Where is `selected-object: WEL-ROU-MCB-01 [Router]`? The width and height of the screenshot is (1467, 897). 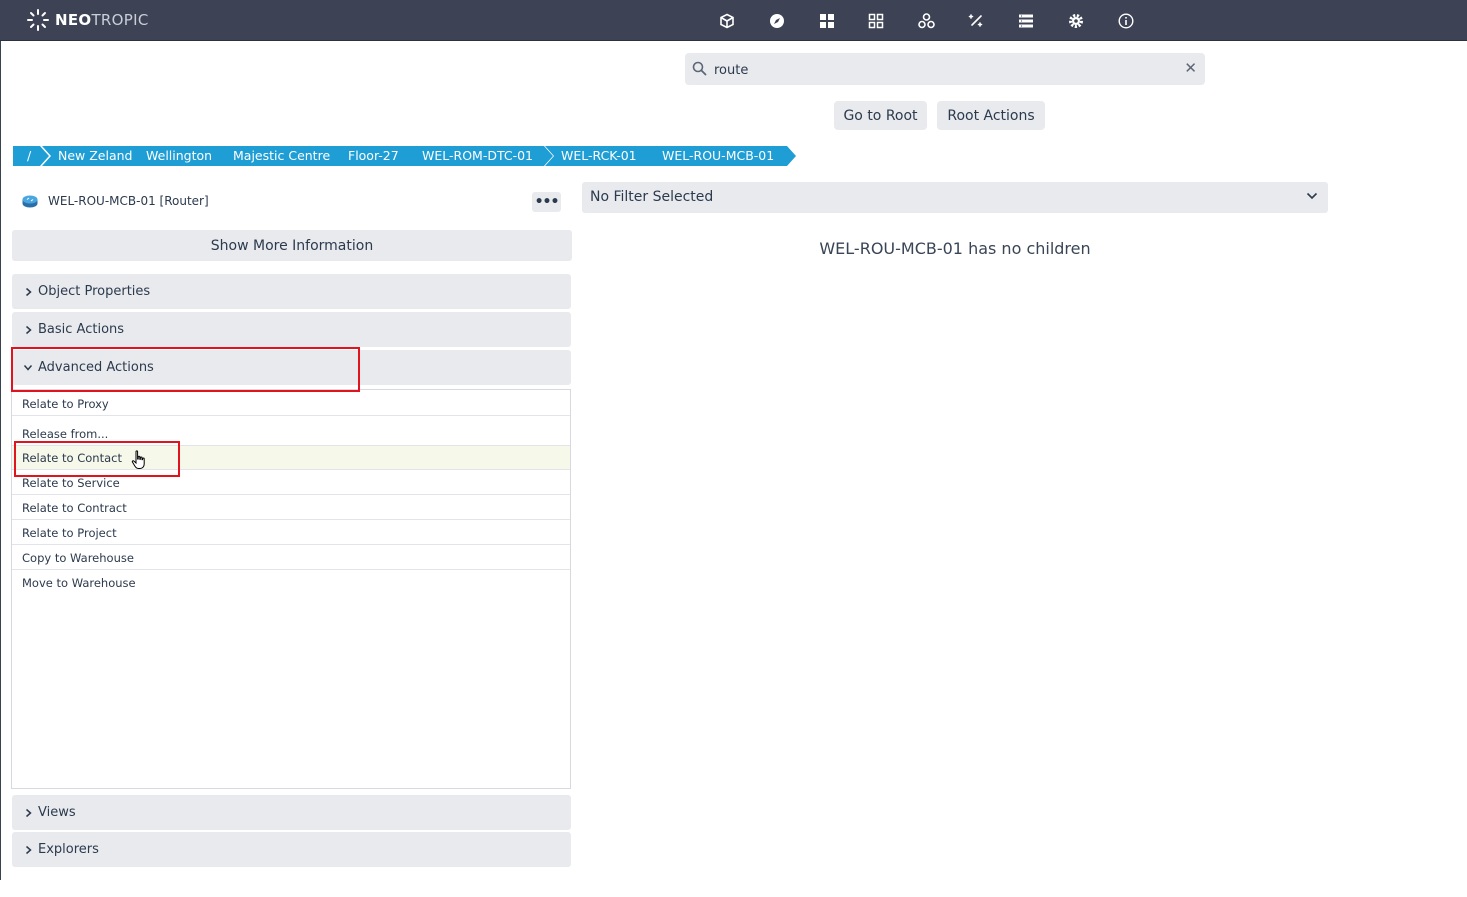
selected-object: WEL-ROU-MCB-01 [Router] is located at coordinates (115, 201).